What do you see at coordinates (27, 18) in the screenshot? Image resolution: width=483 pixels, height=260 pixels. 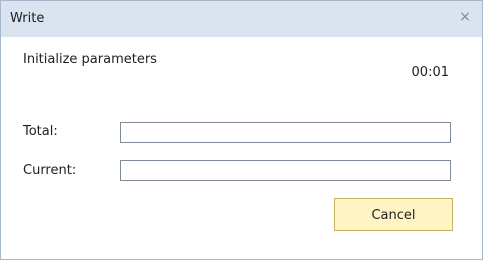 I see `window-title: Write` at bounding box center [27, 18].